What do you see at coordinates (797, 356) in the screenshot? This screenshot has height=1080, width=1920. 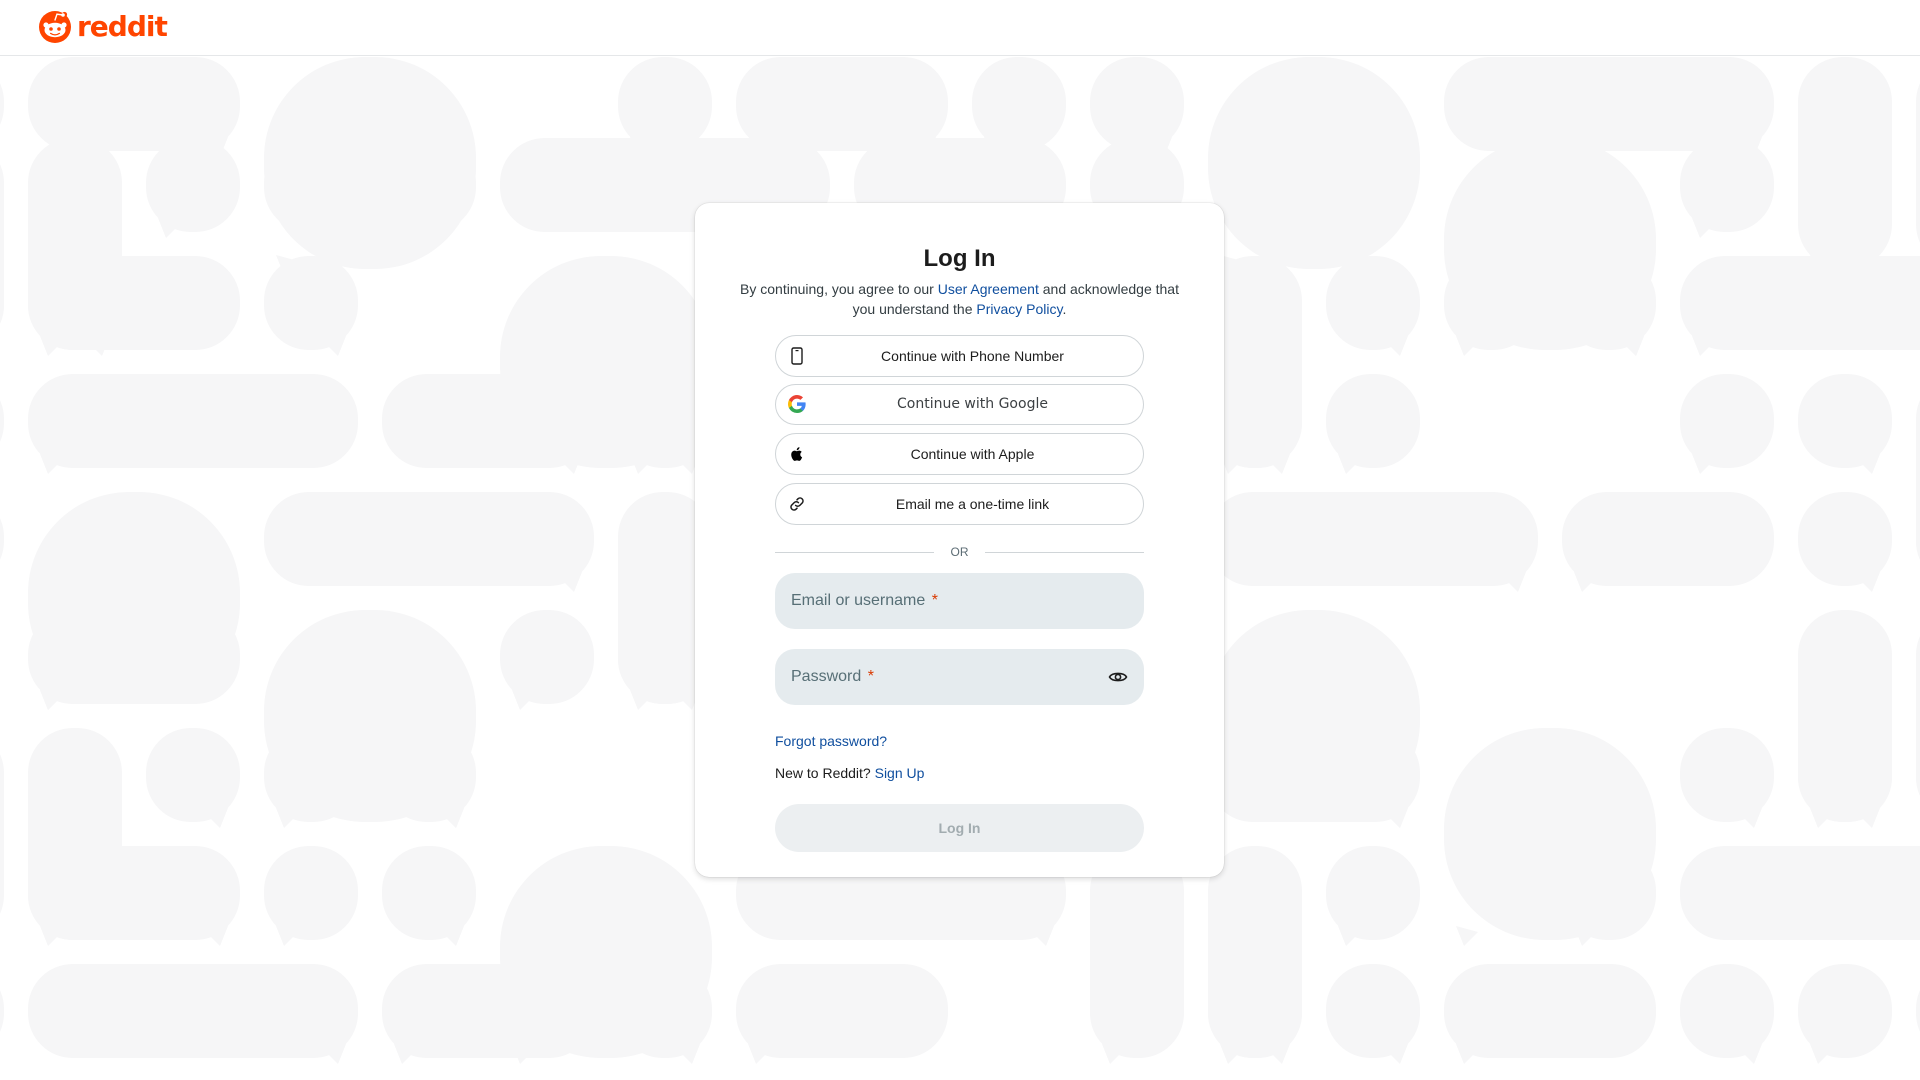 I see `phone-icon` at bounding box center [797, 356].